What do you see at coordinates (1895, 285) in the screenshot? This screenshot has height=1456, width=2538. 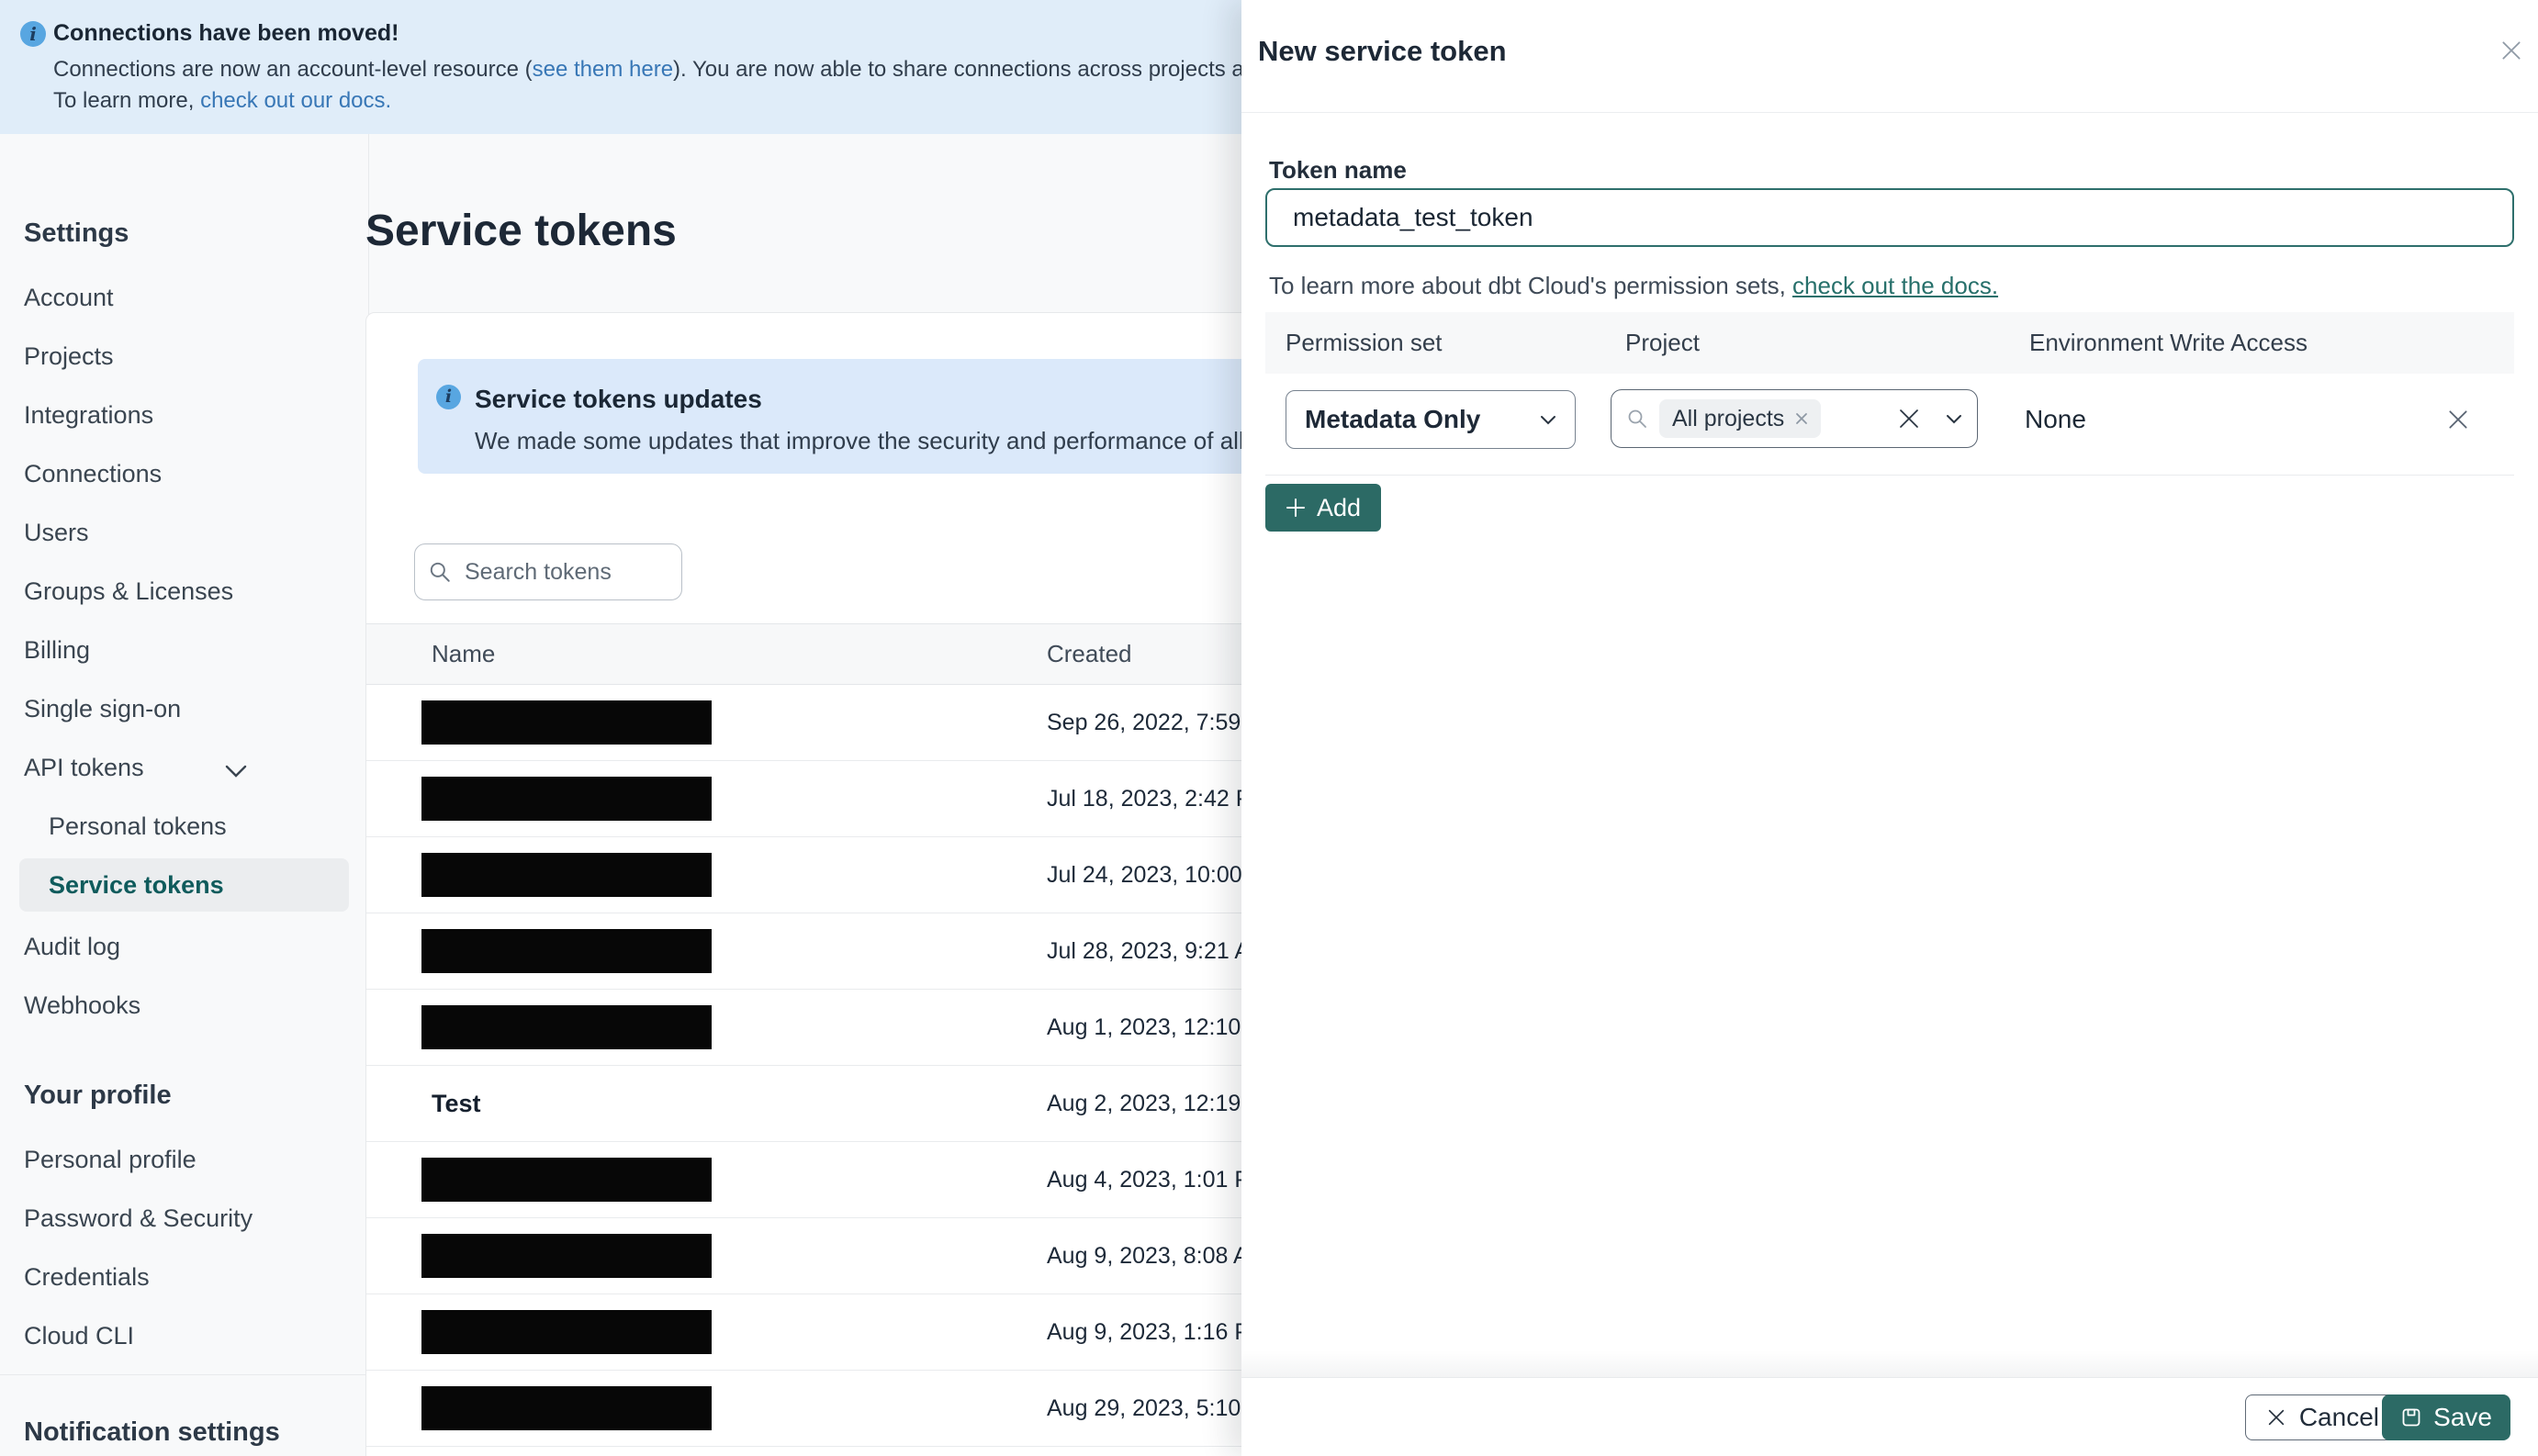 I see `check-out-docs-link: check out the docs.` at bounding box center [1895, 285].